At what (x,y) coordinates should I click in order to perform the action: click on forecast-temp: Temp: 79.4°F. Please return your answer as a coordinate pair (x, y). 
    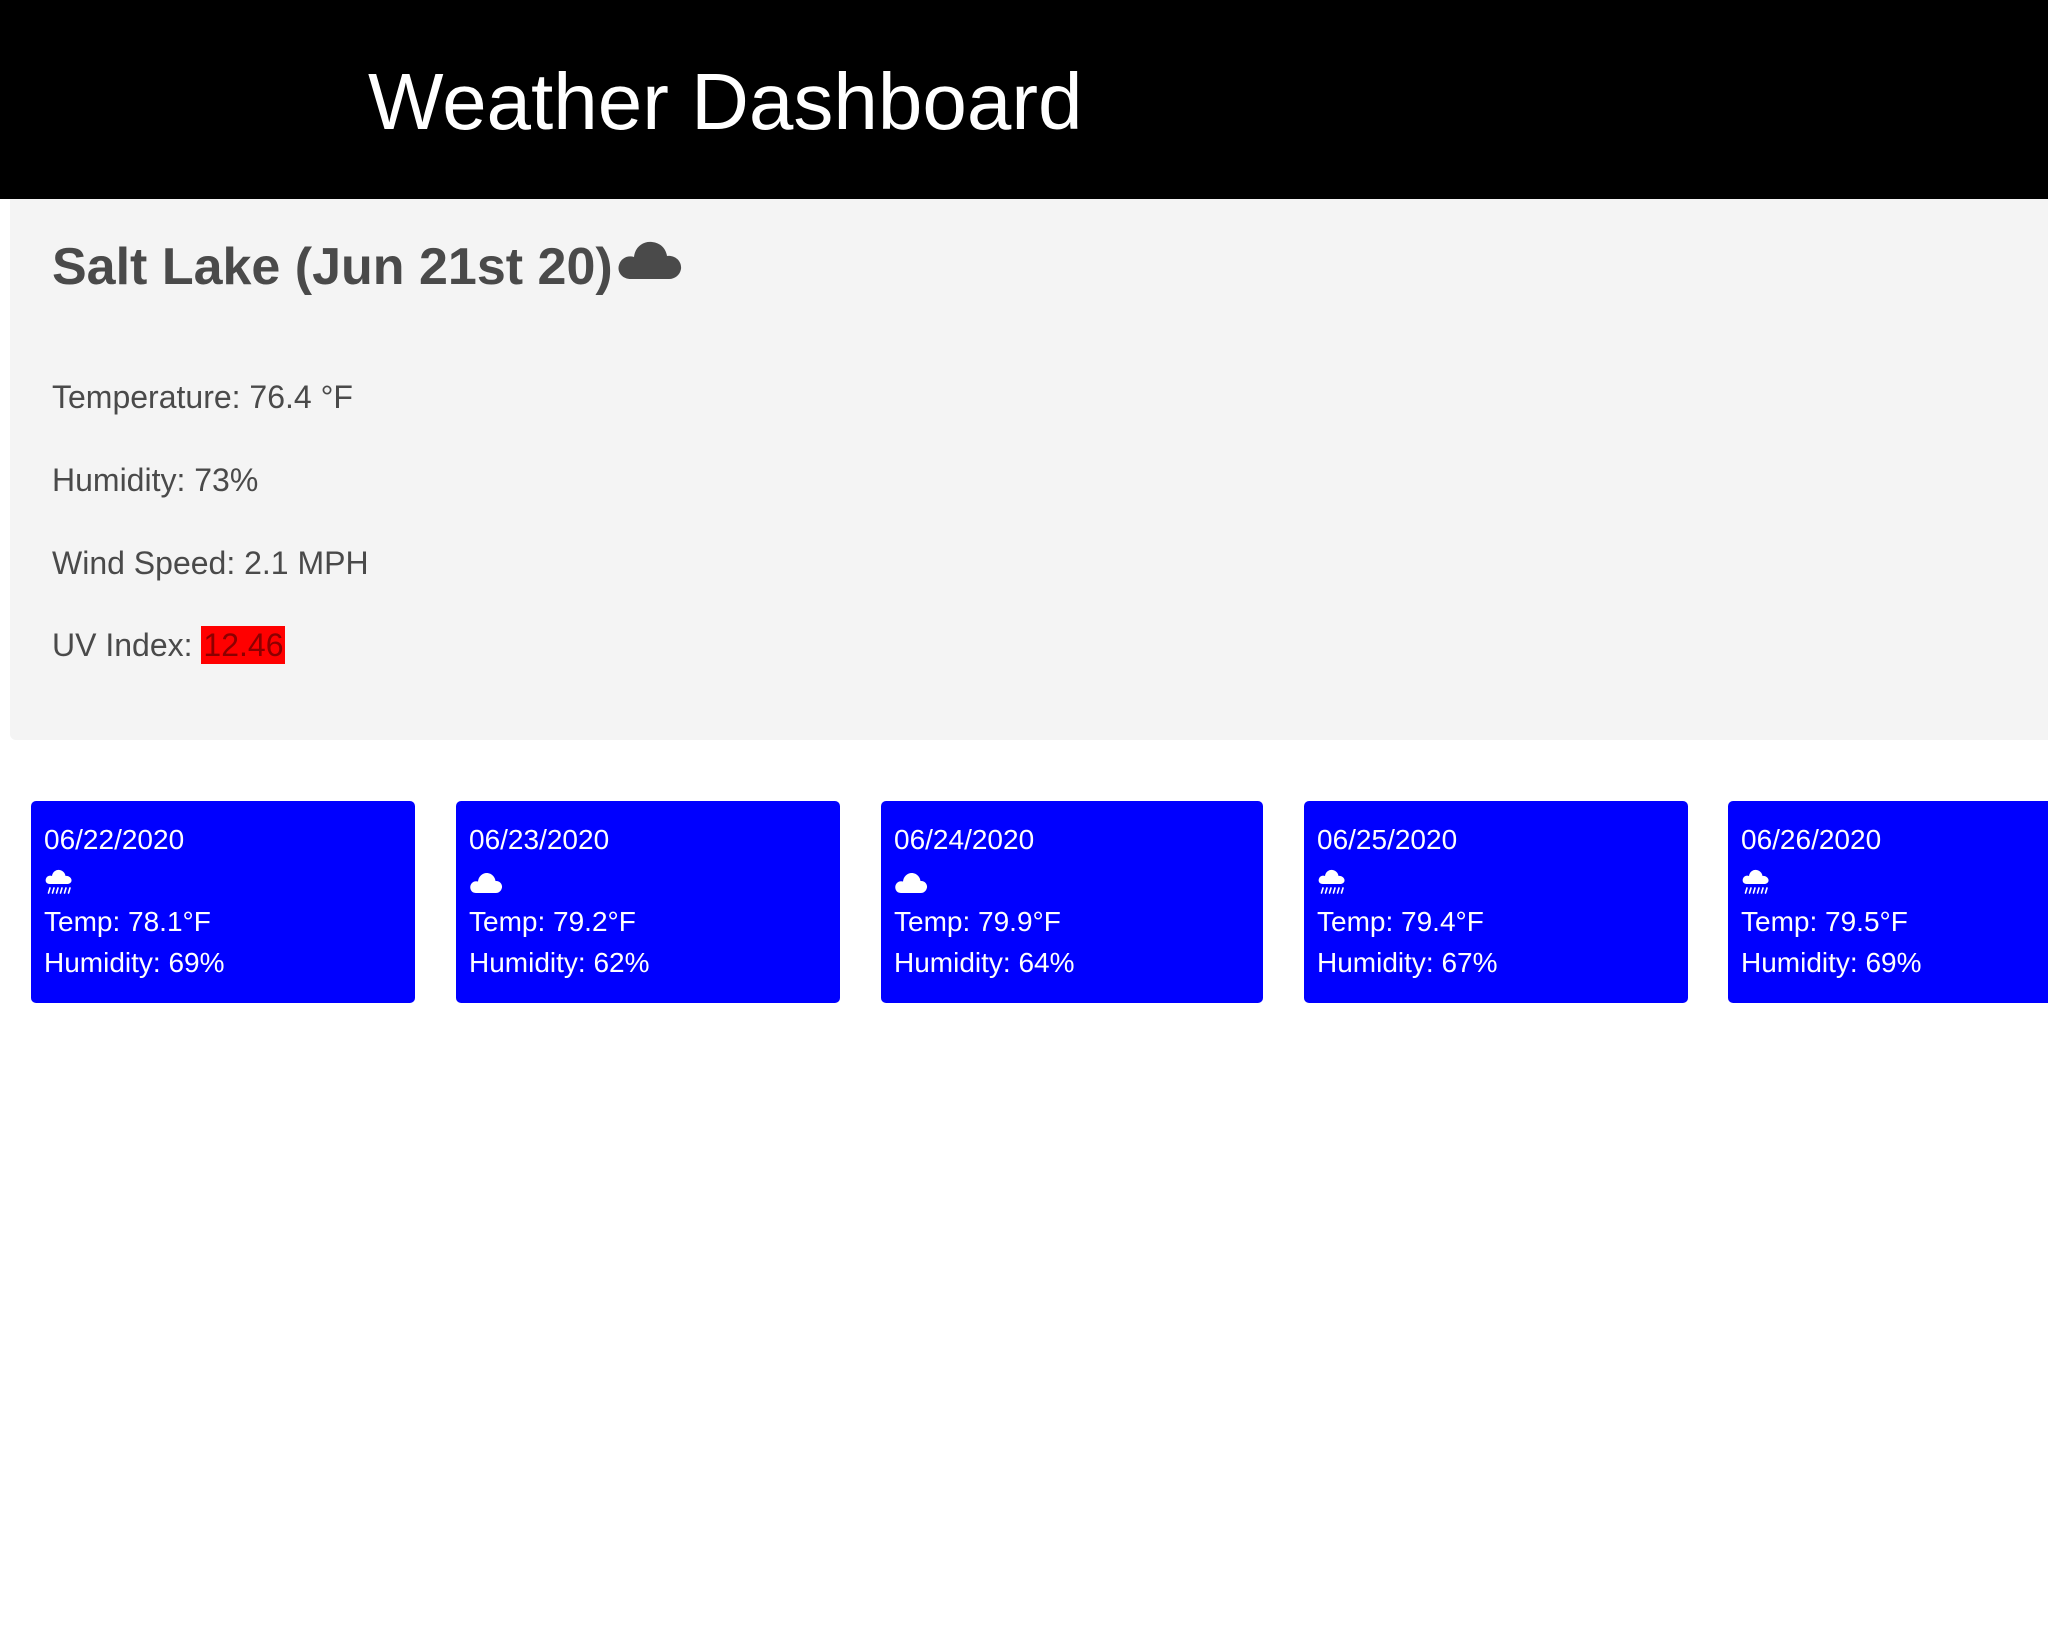
    Looking at the image, I should click on (1400, 921).